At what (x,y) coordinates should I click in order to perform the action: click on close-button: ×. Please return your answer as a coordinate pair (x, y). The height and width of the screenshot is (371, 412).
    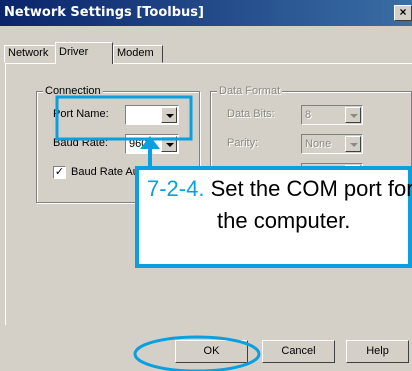
    Looking at the image, I should click on (403, 13).